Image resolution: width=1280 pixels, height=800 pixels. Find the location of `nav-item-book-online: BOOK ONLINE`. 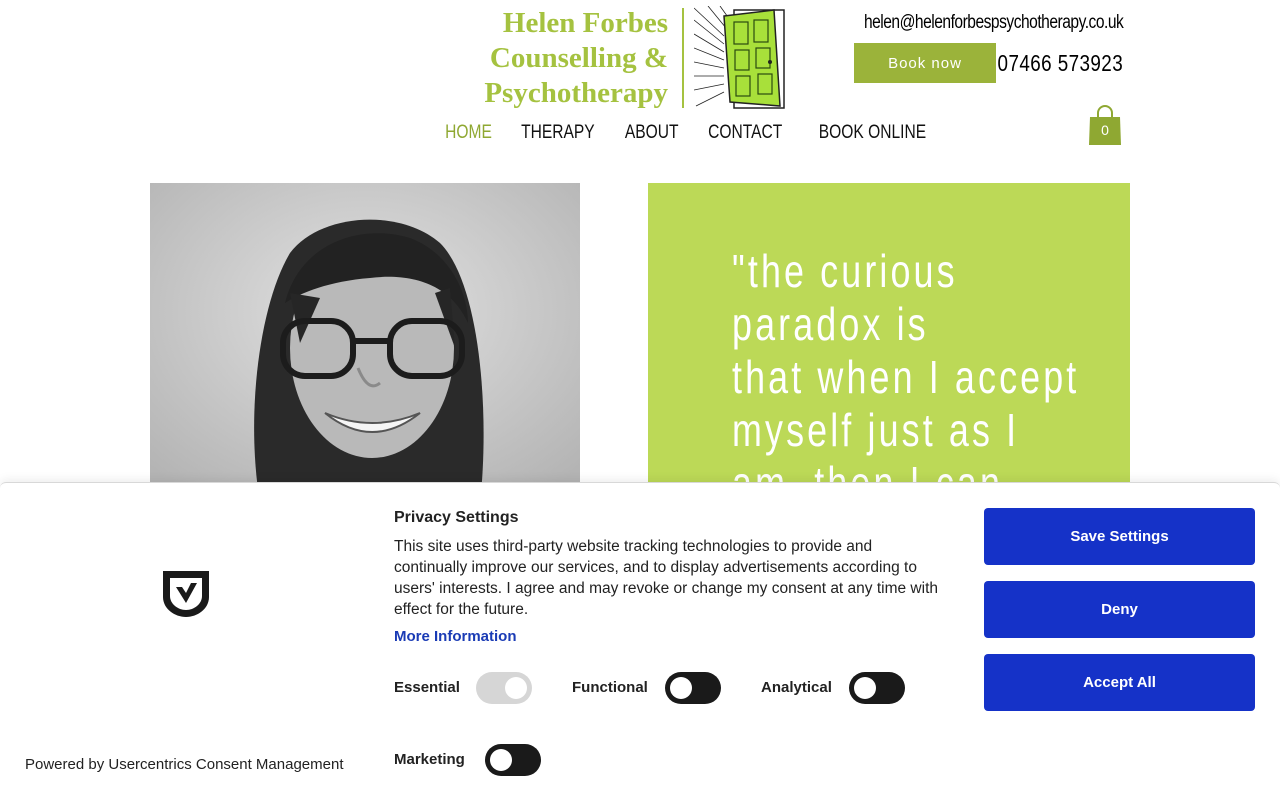

nav-item-book-online: BOOK ONLINE is located at coordinates (872, 133).